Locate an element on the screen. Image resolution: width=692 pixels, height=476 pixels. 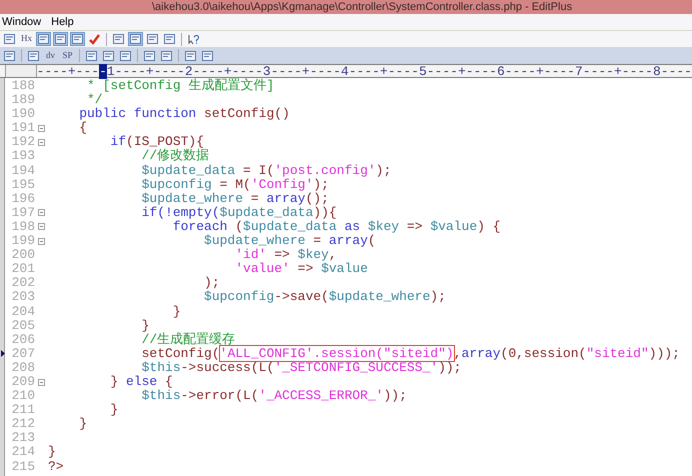
line-number: 209 is located at coordinates (23, 382).